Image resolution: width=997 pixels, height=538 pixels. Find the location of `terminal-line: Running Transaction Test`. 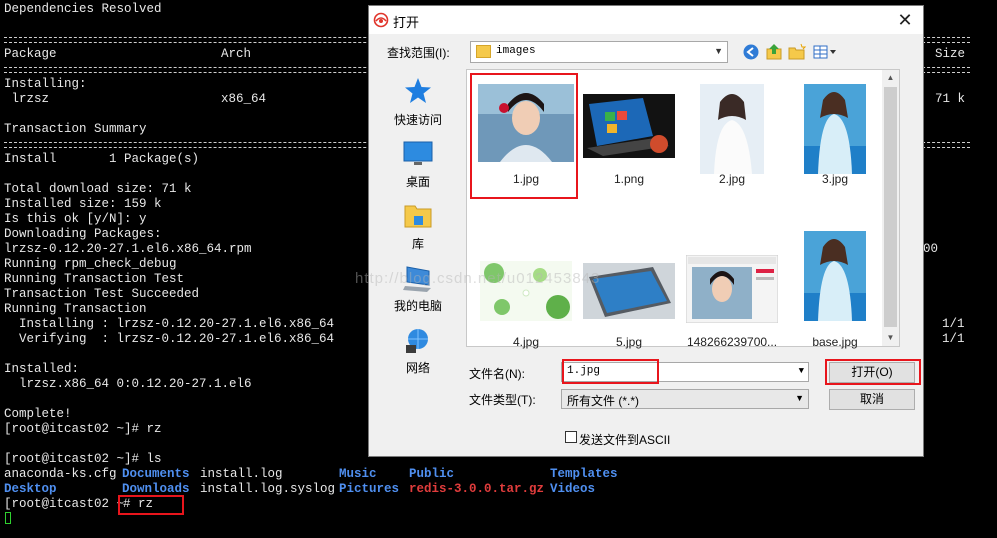

terminal-line: Running Transaction Test is located at coordinates (94, 279).